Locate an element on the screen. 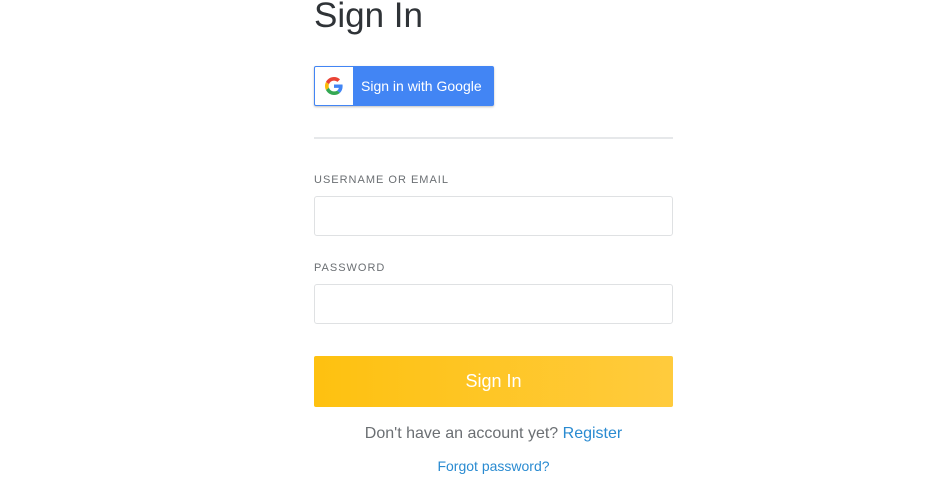 This screenshot has height=486, width=940. google-button-label: Sign in with Google is located at coordinates (421, 86).